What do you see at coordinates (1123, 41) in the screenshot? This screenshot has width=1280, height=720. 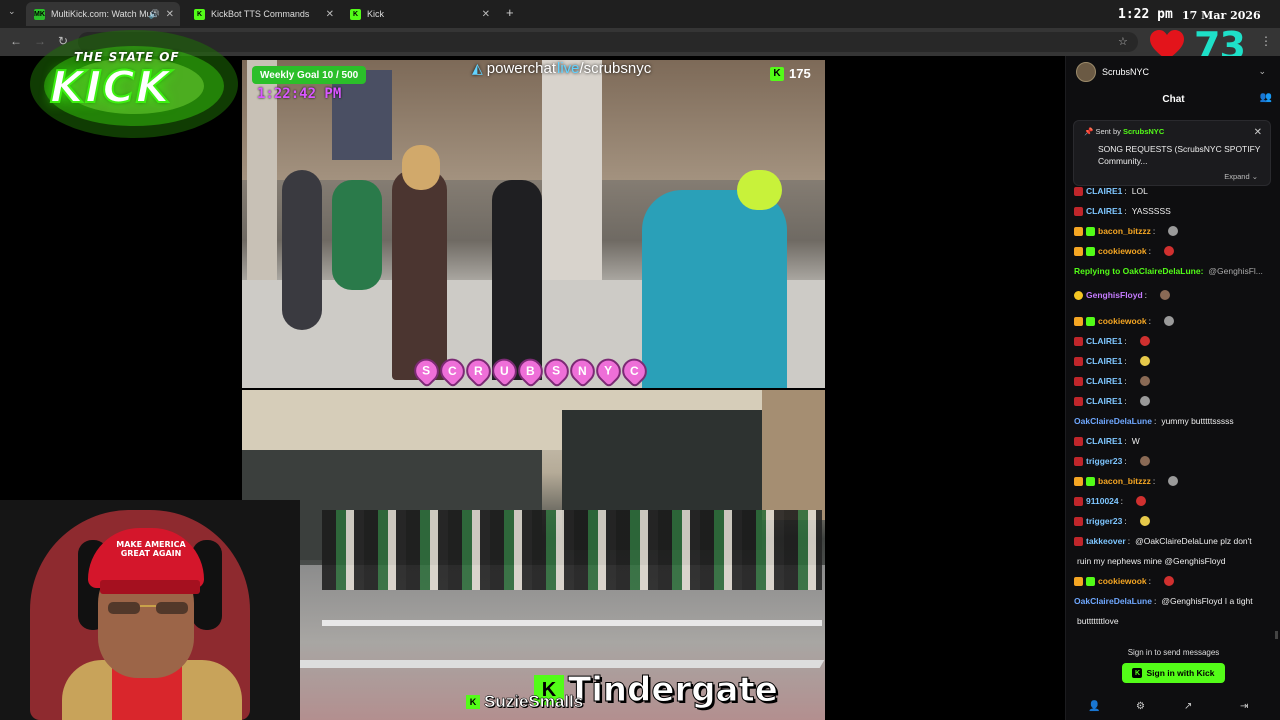 I see `bookmark-star-icon: ☆` at bounding box center [1123, 41].